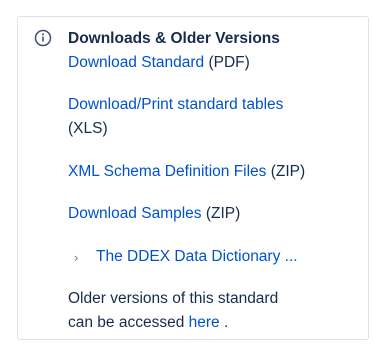 This screenshot has height=350, width=373. What do you see at coordinates (224, 322) in the screenshot?
I see `older-versions-suffix: .` at bounding box center [224, 322].